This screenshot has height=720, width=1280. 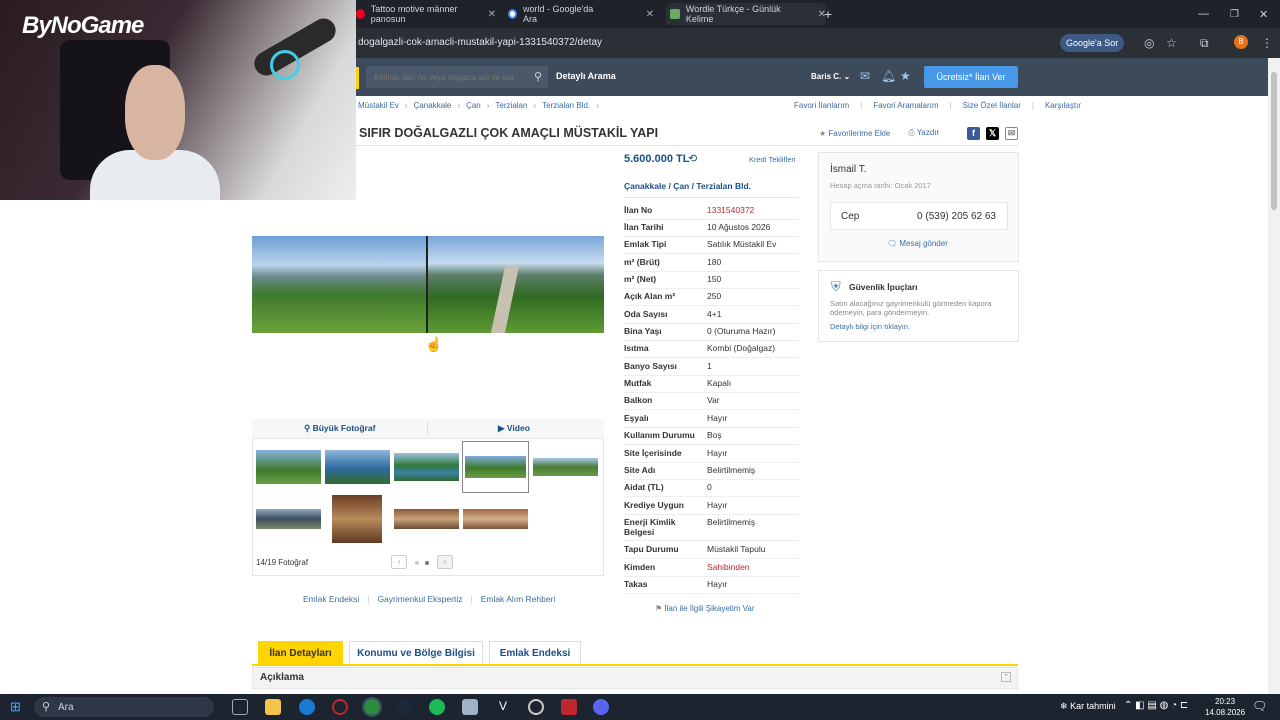 What do you see at coordinates (307, 707) in the screenshot?
I see `edge-icon` at bounding box center [307, 707].